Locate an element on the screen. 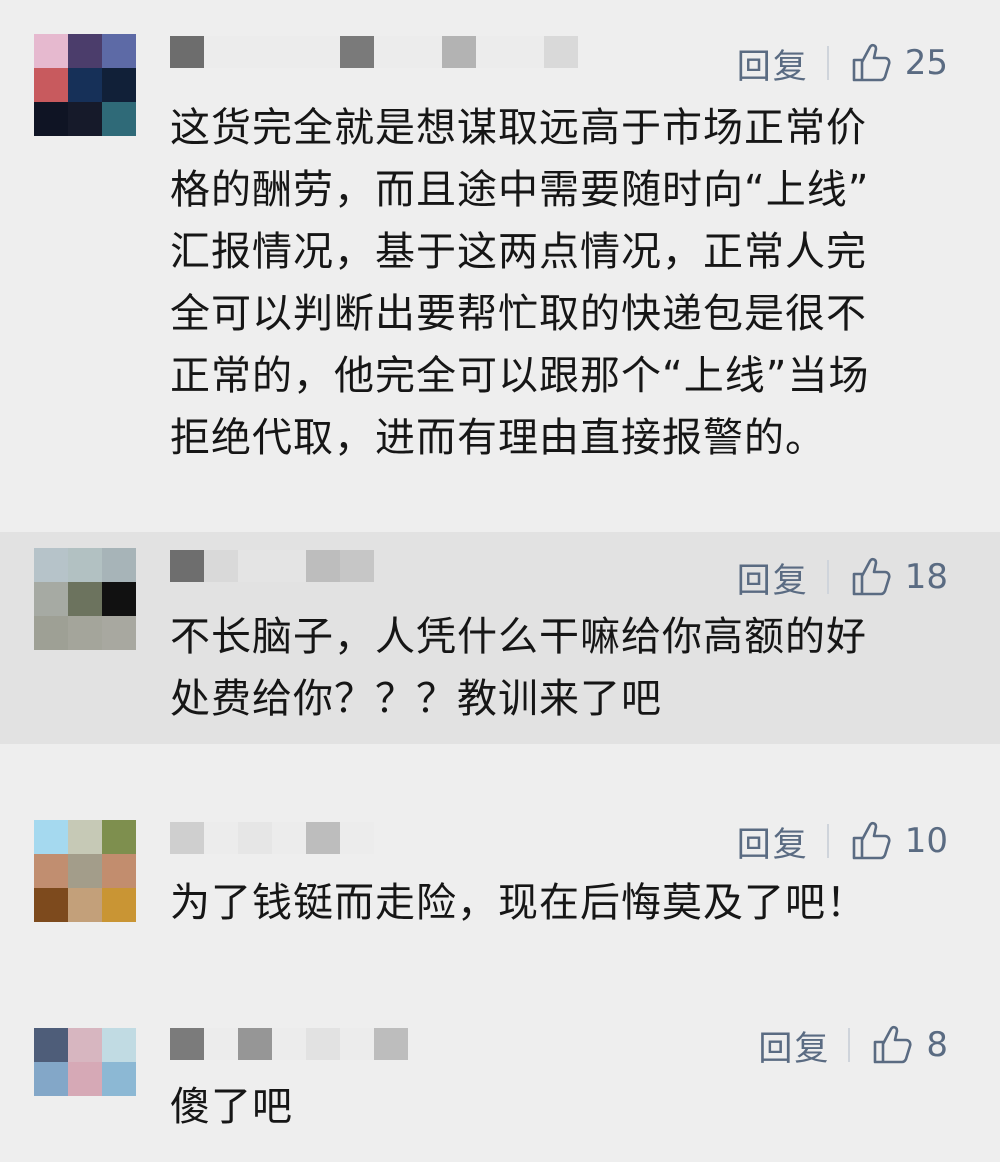  comment-actions: 回复 10 is located at coordinates (842, 841).